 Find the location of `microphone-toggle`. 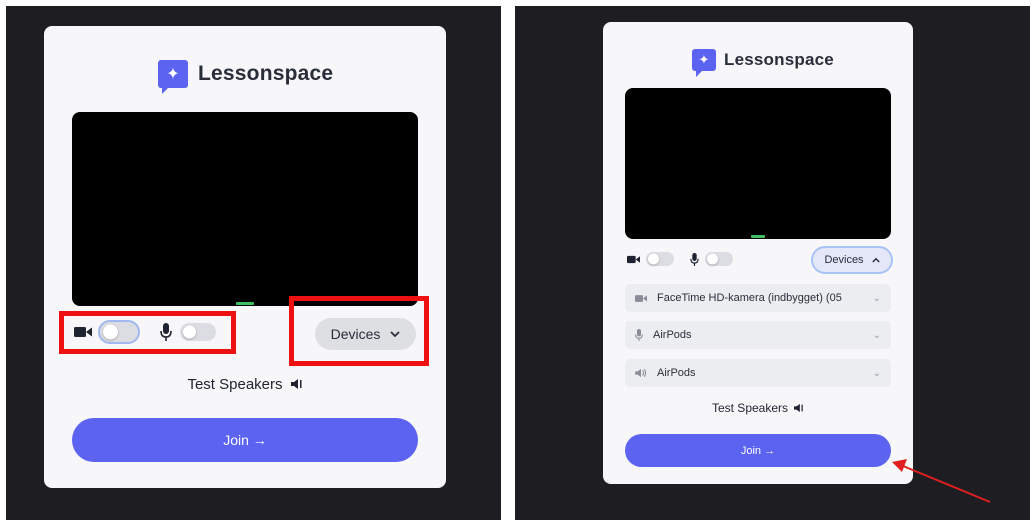

microphone-toggle is located at coordinates (719, 259).